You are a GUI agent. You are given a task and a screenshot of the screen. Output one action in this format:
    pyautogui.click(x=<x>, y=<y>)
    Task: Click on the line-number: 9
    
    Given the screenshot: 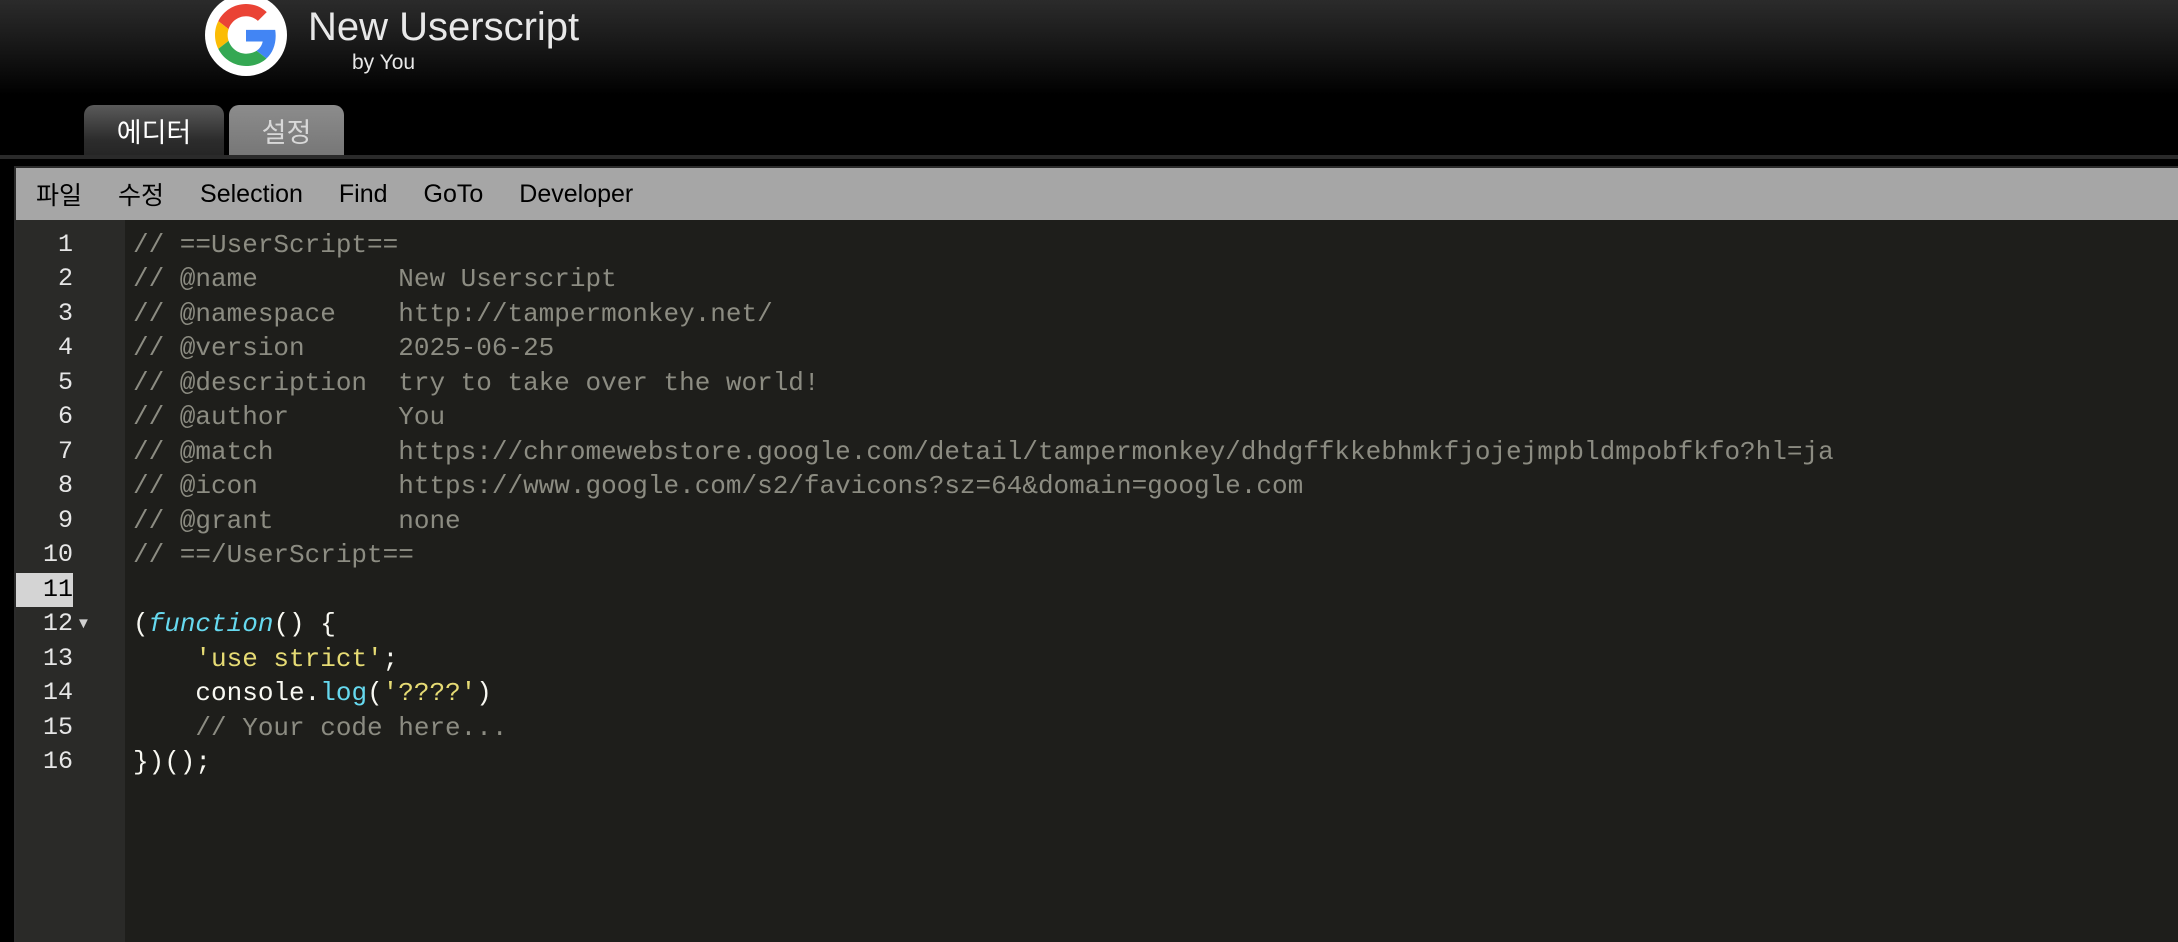 What is the action you would take?
    pyautogui.click(x=65, y=520)
    